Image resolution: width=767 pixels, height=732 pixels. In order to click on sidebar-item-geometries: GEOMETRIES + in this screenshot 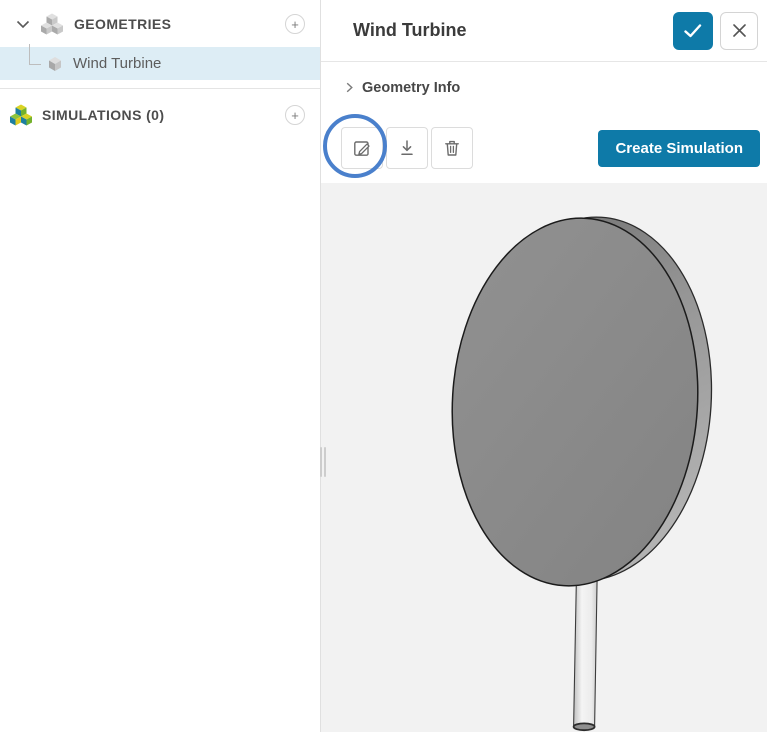, I will do `click(160, 24)`.